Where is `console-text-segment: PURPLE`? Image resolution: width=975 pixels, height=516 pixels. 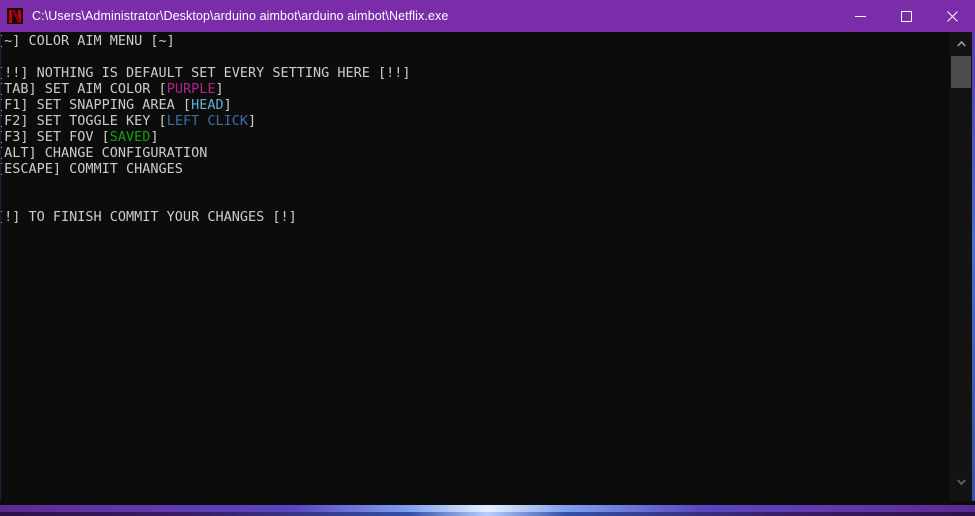 console-text-segment: PURPLE is located at coordinates (191, 89).